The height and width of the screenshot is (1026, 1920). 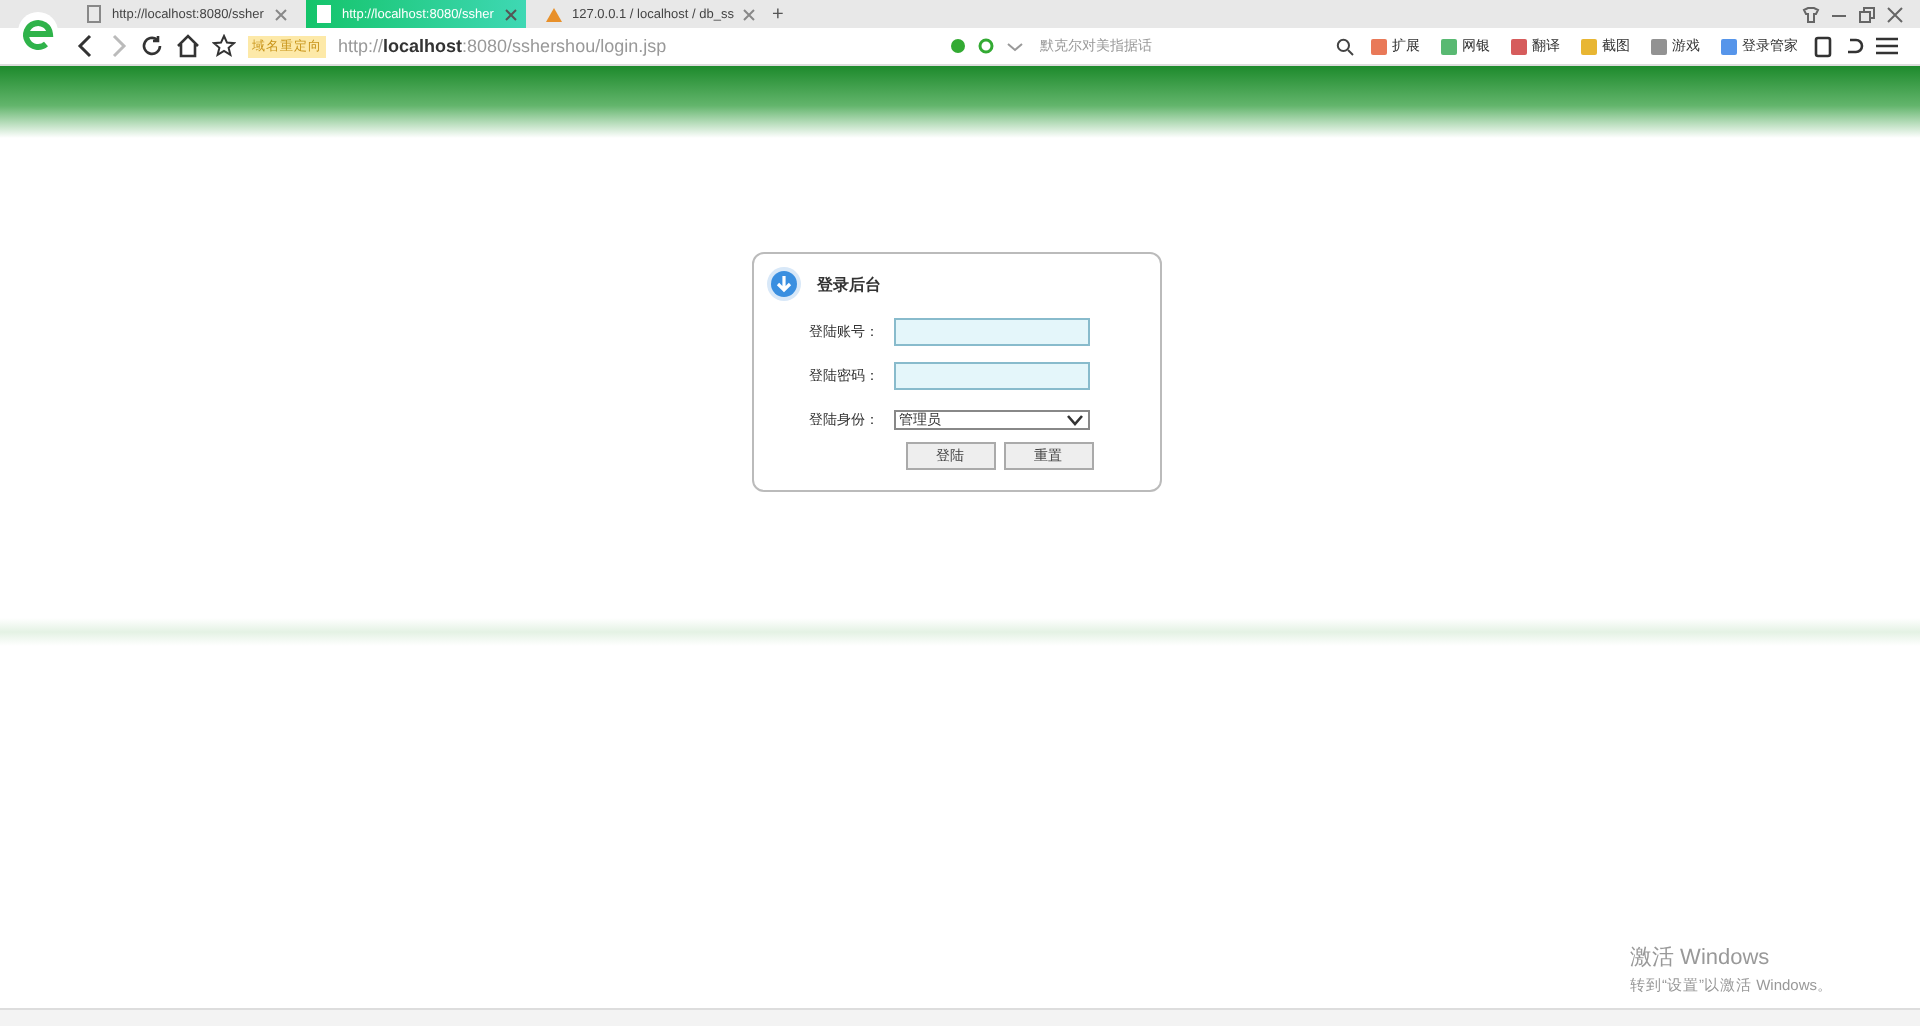 I want to click on activation-title: 激活 Windows, so click(x=1701, y=958).